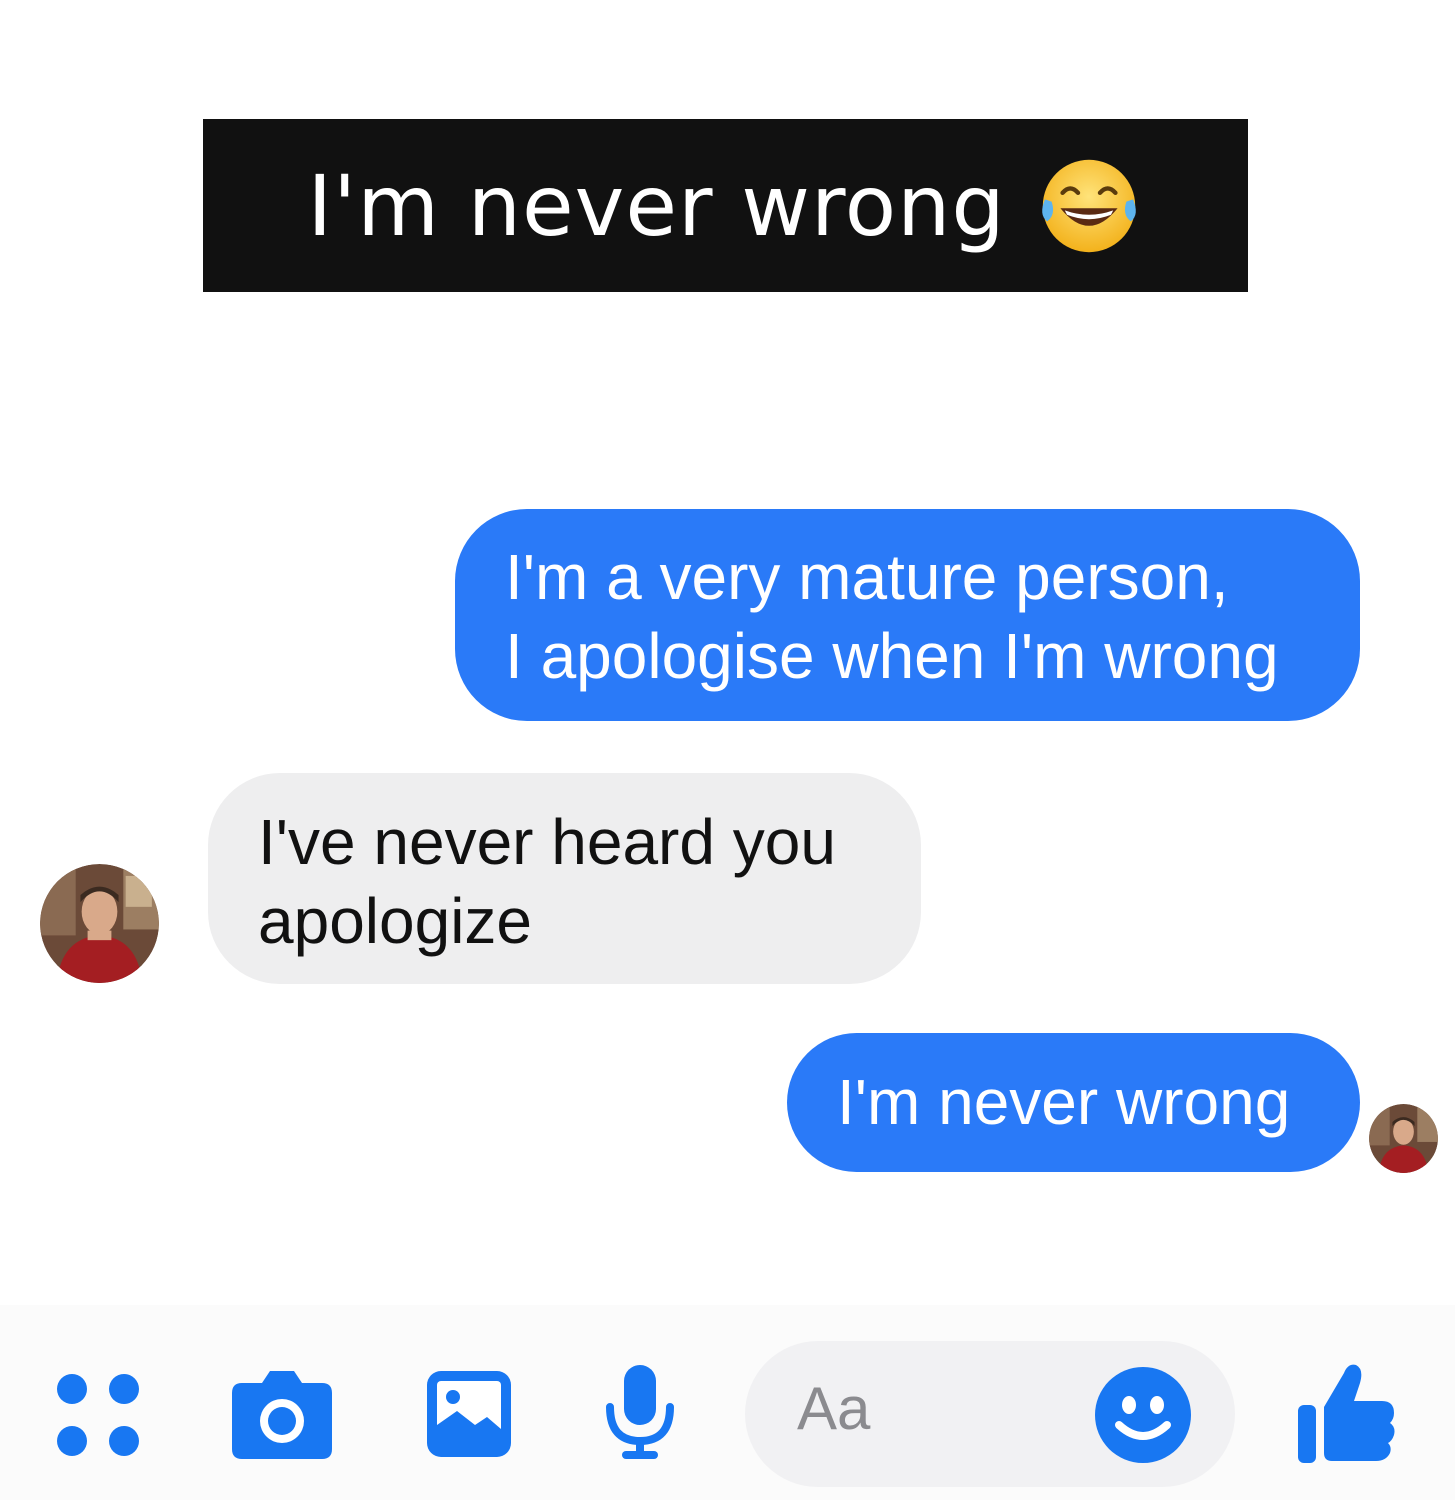  I want to click on apps-icon, so click(98, 1415).